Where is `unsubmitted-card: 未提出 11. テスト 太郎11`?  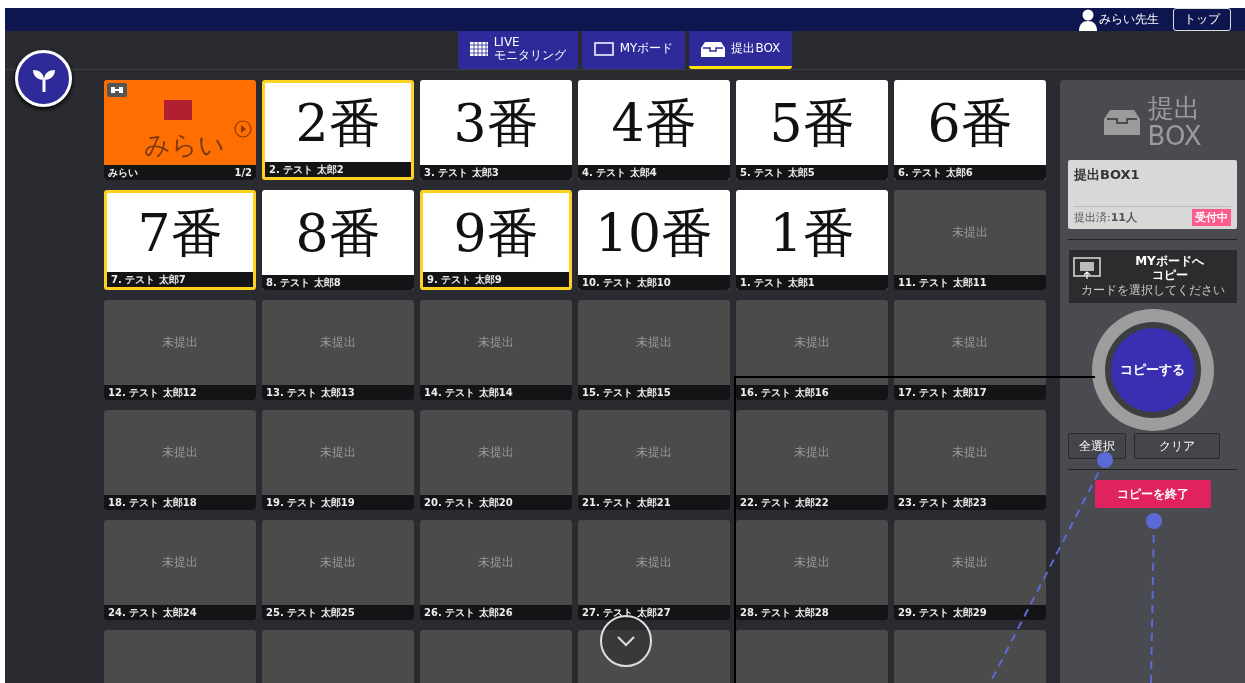 unsubmitted-card: 未提出 11. テスト 太郎11 is located at coordinates (970, 240).